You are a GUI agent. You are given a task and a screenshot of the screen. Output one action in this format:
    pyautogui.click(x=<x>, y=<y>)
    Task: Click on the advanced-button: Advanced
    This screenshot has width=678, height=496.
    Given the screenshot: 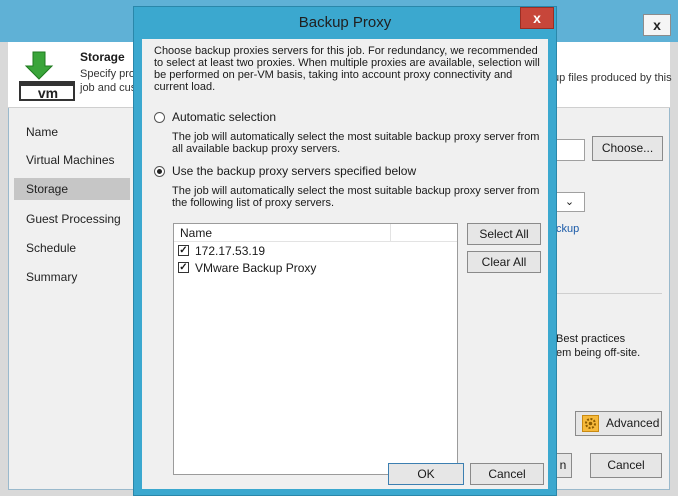 What is the action you would take?
    pyautogui.click(x=618, y=423)
    